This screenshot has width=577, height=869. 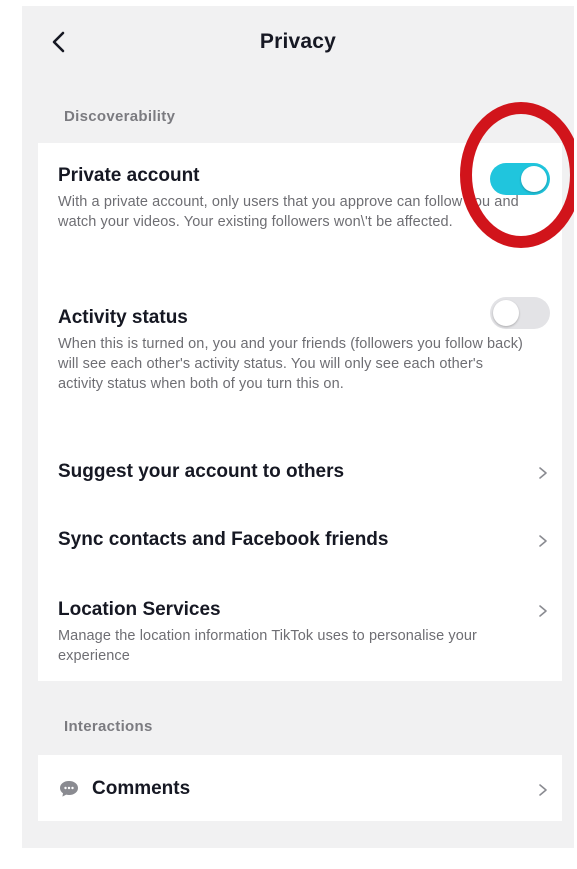 I want to click on sync-contacts-title: Sync contacts and Facebook friends, so click(x=223, y=539).